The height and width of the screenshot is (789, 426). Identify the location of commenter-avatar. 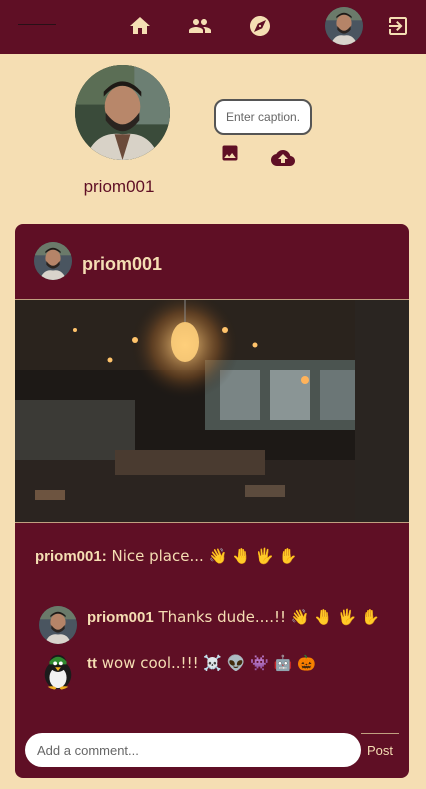
(58, 625).